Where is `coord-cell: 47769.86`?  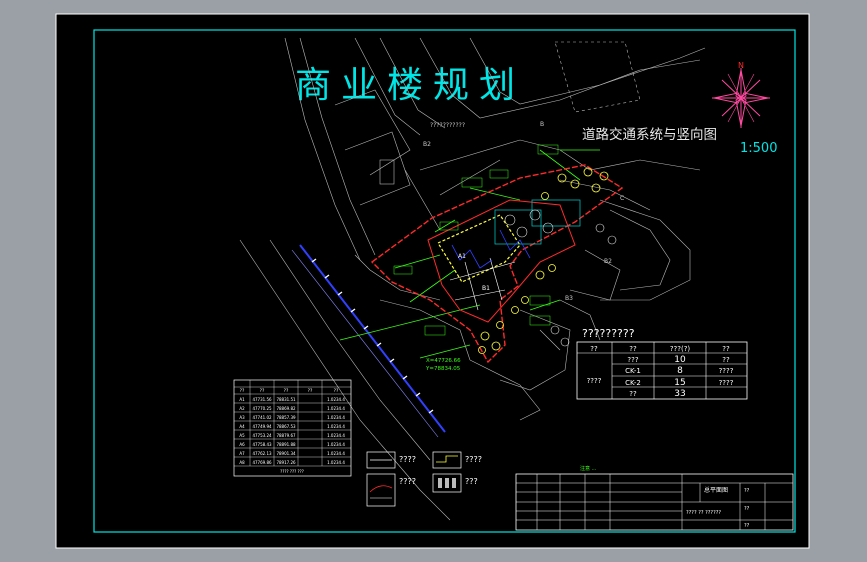 coord-cell: 47769.86 is located at coordinates (262, 462).